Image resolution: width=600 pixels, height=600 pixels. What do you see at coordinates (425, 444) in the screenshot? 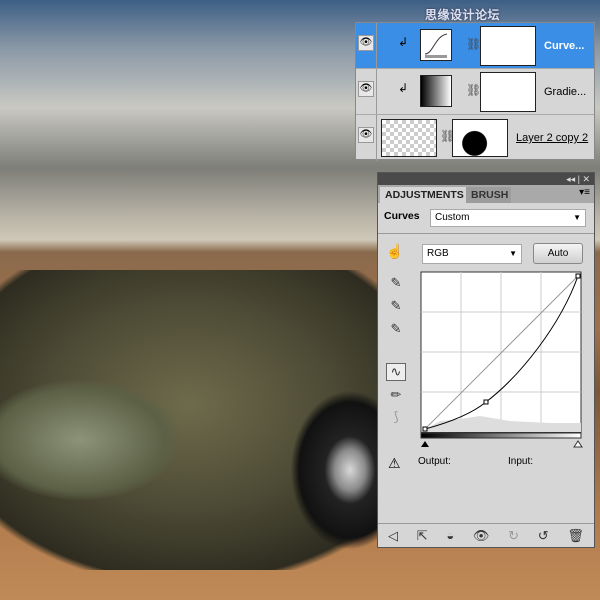
I see `black-point-slider` at bounding box center [425, 444].